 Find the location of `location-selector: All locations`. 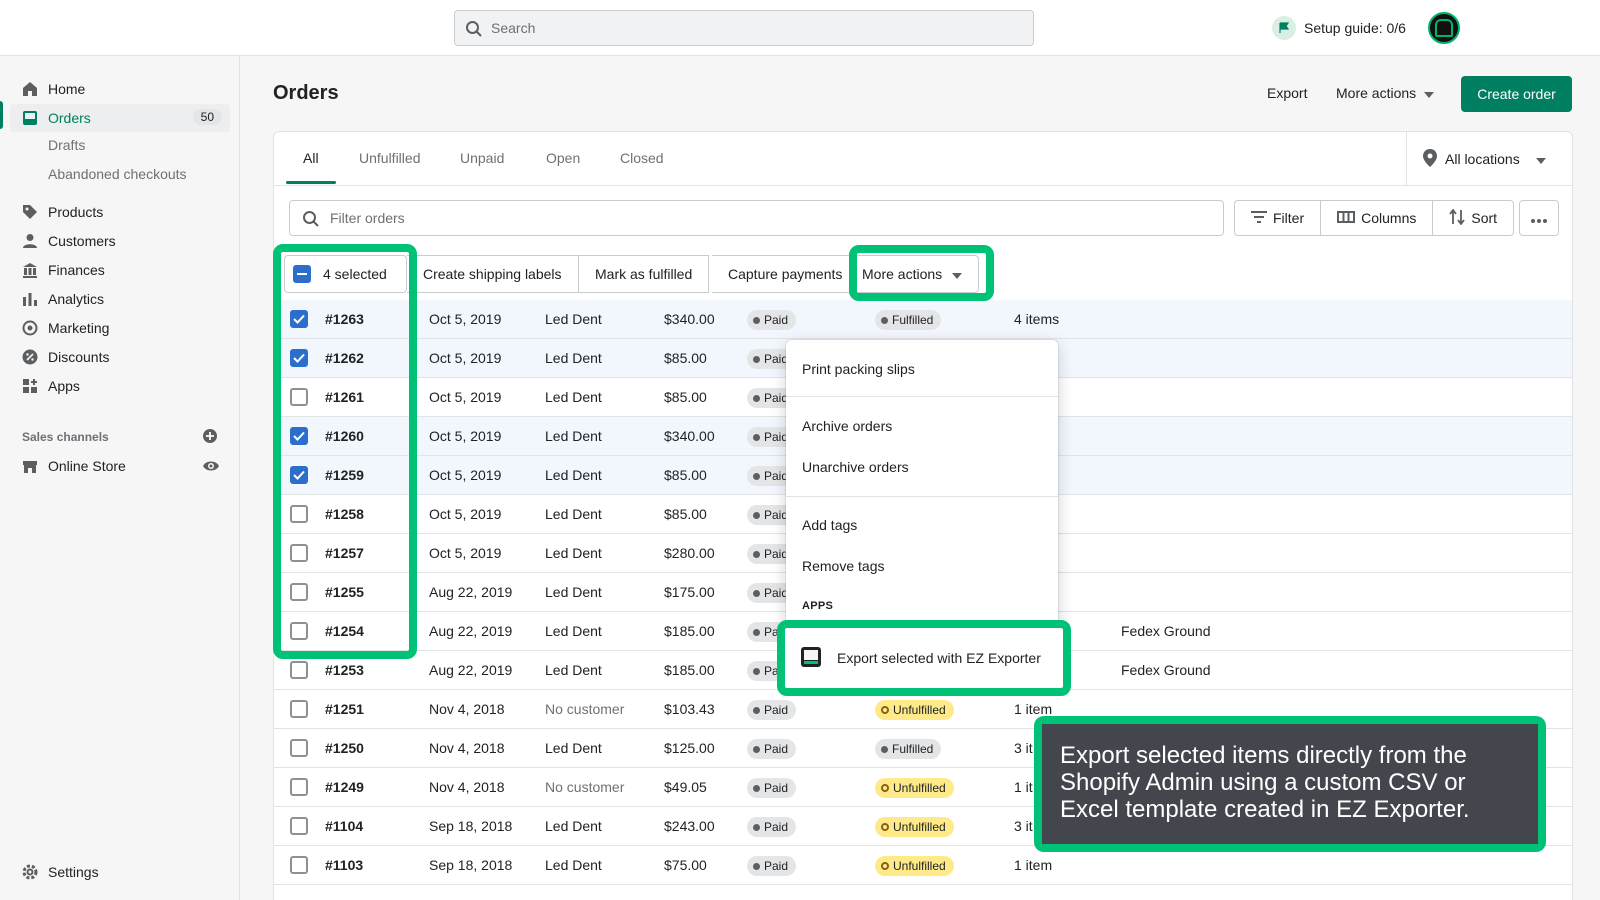

location-selector: All locations is located at coordinates (1489, 159).